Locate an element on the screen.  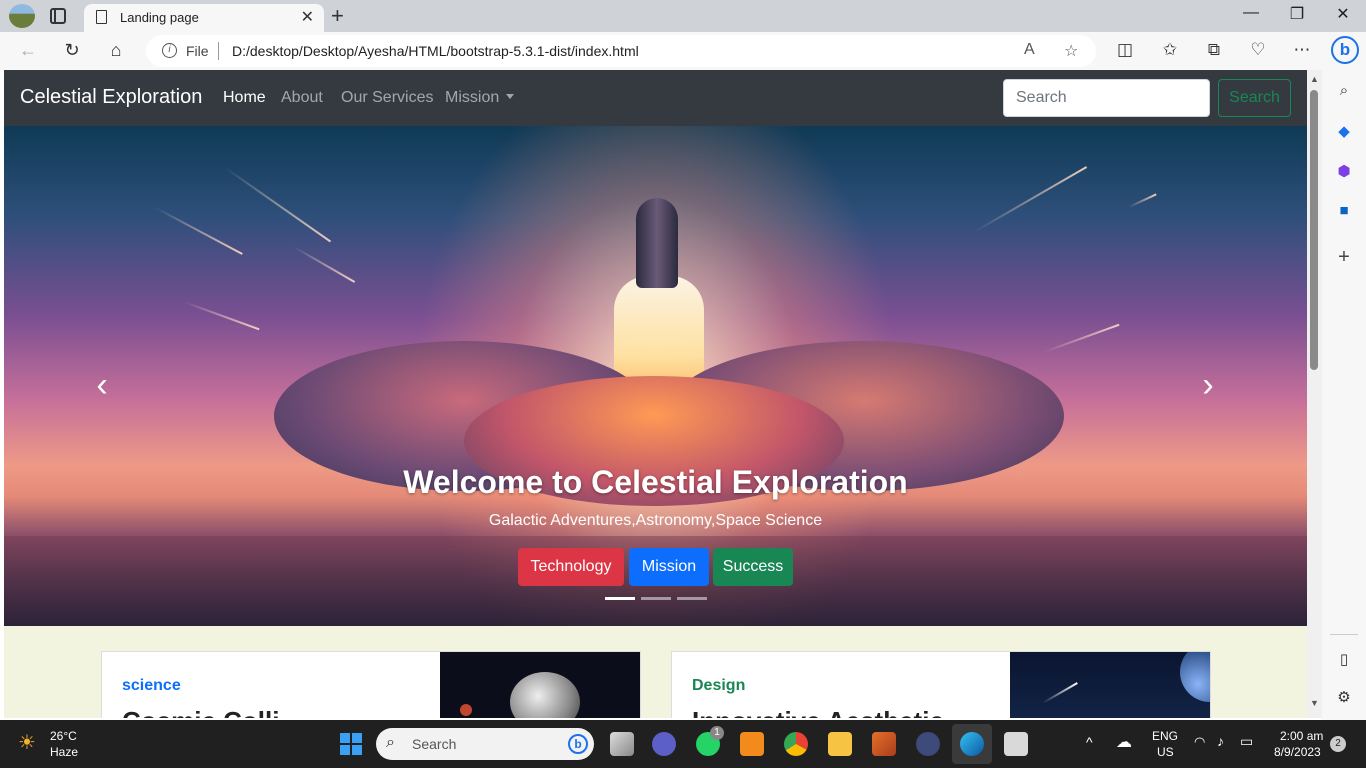
comet is located at coordinates (1060, 693).